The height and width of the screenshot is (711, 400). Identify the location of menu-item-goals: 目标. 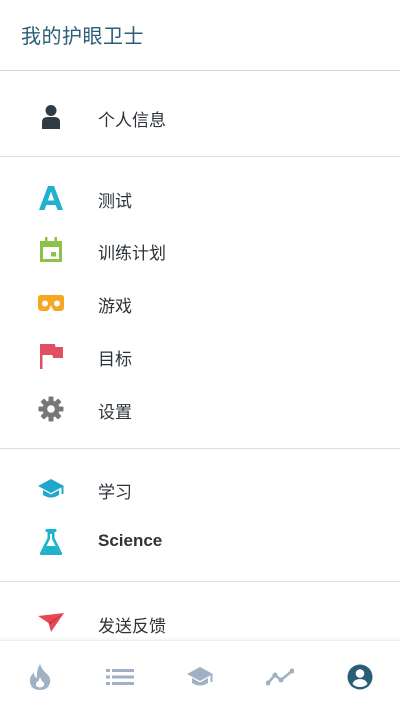
(200, 356).